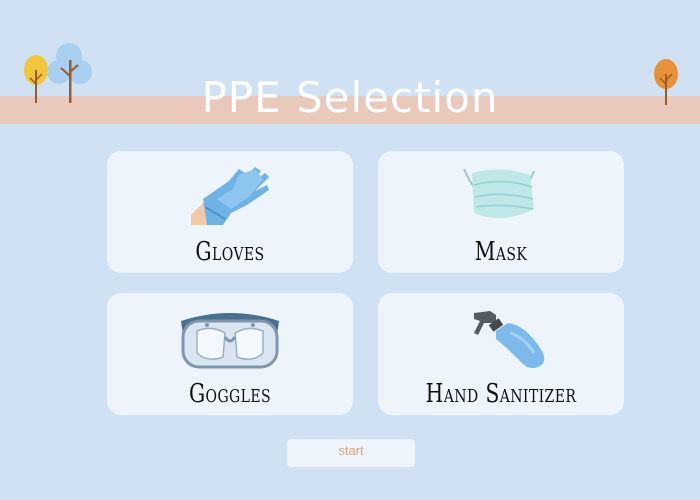 This screenshot has height=500, width=700. Describe the element at coordinates (230, 252) in the screenshot. I see `ppe-label-gloves: Gloves` at that location.